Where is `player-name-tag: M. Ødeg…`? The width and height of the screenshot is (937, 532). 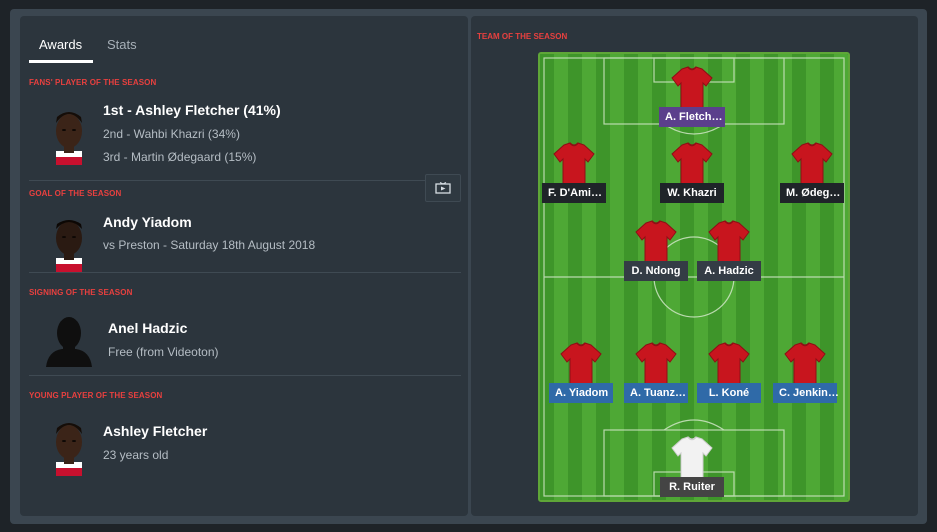 player-name-tag: M. Ødeg… is located at coordinates (812, 193).